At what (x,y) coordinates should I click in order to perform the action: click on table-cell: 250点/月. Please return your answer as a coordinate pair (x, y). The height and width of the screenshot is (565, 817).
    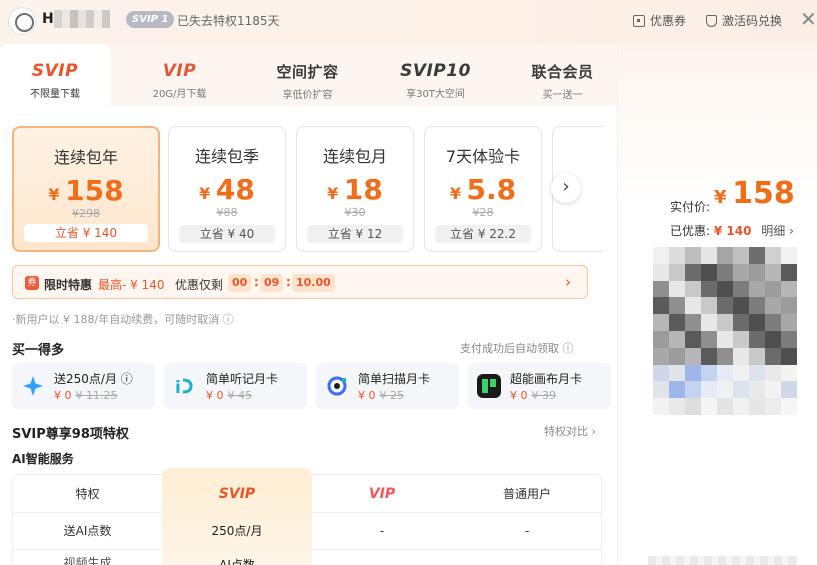
    Looking at the image, I should click on (237, 531).